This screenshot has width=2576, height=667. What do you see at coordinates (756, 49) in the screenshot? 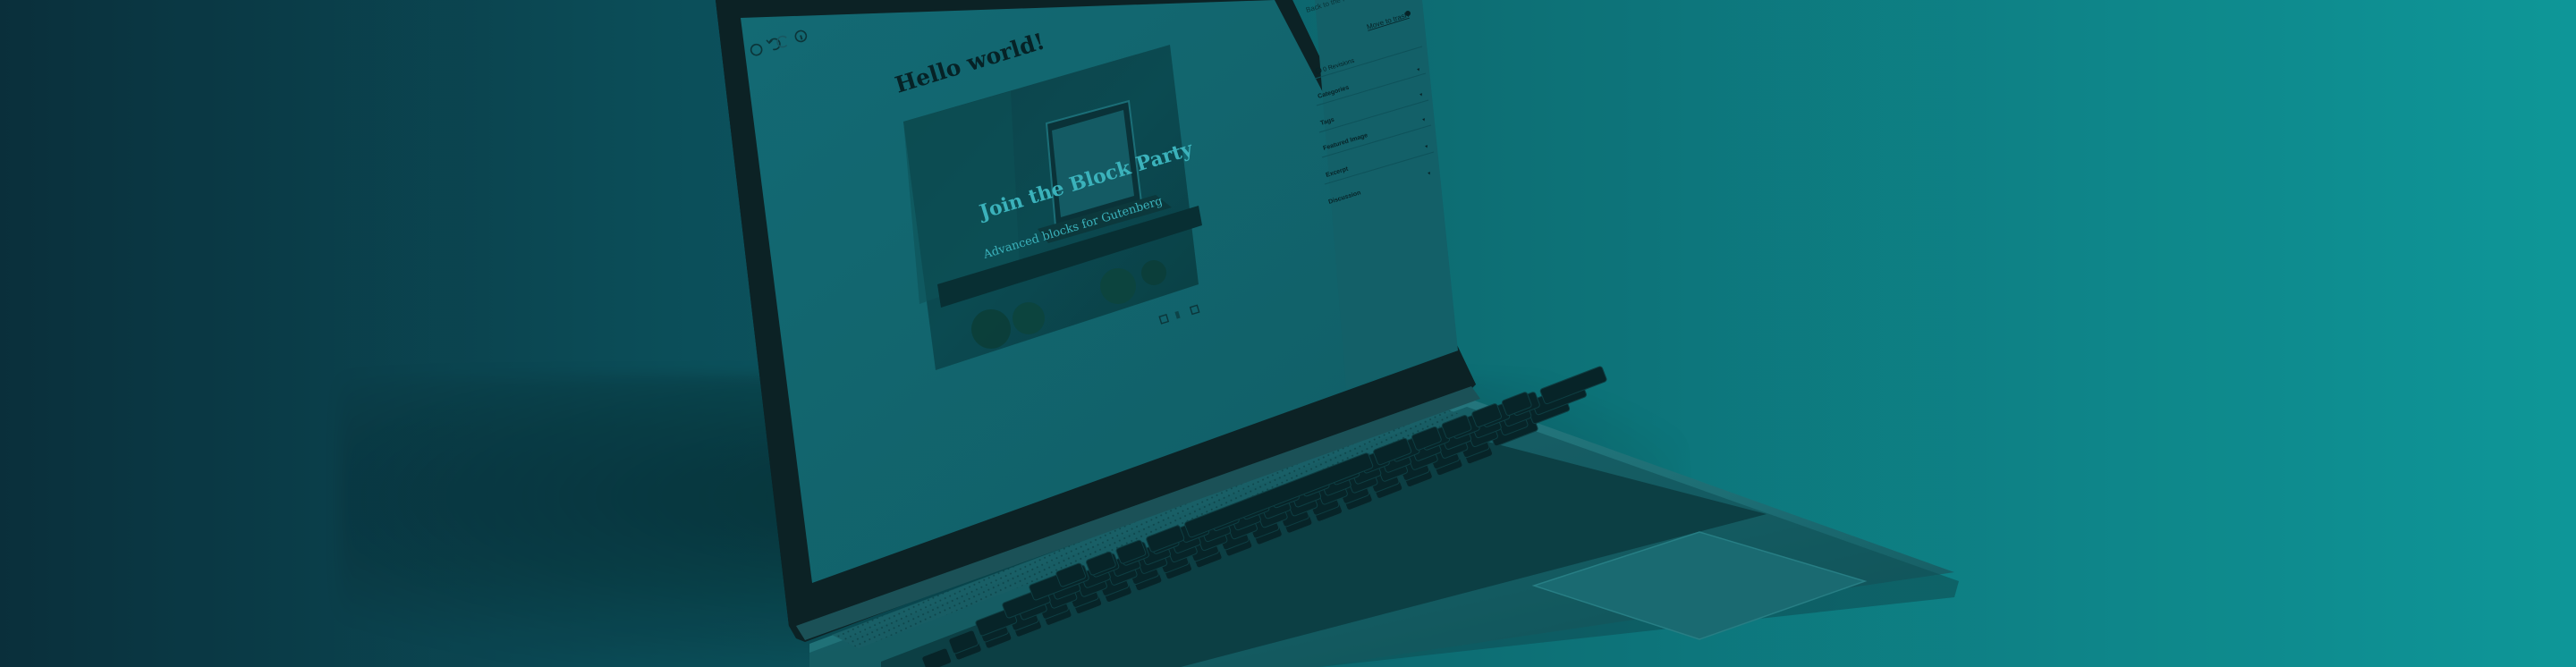
I see `settings-icon` at bounding box center [756, 49].